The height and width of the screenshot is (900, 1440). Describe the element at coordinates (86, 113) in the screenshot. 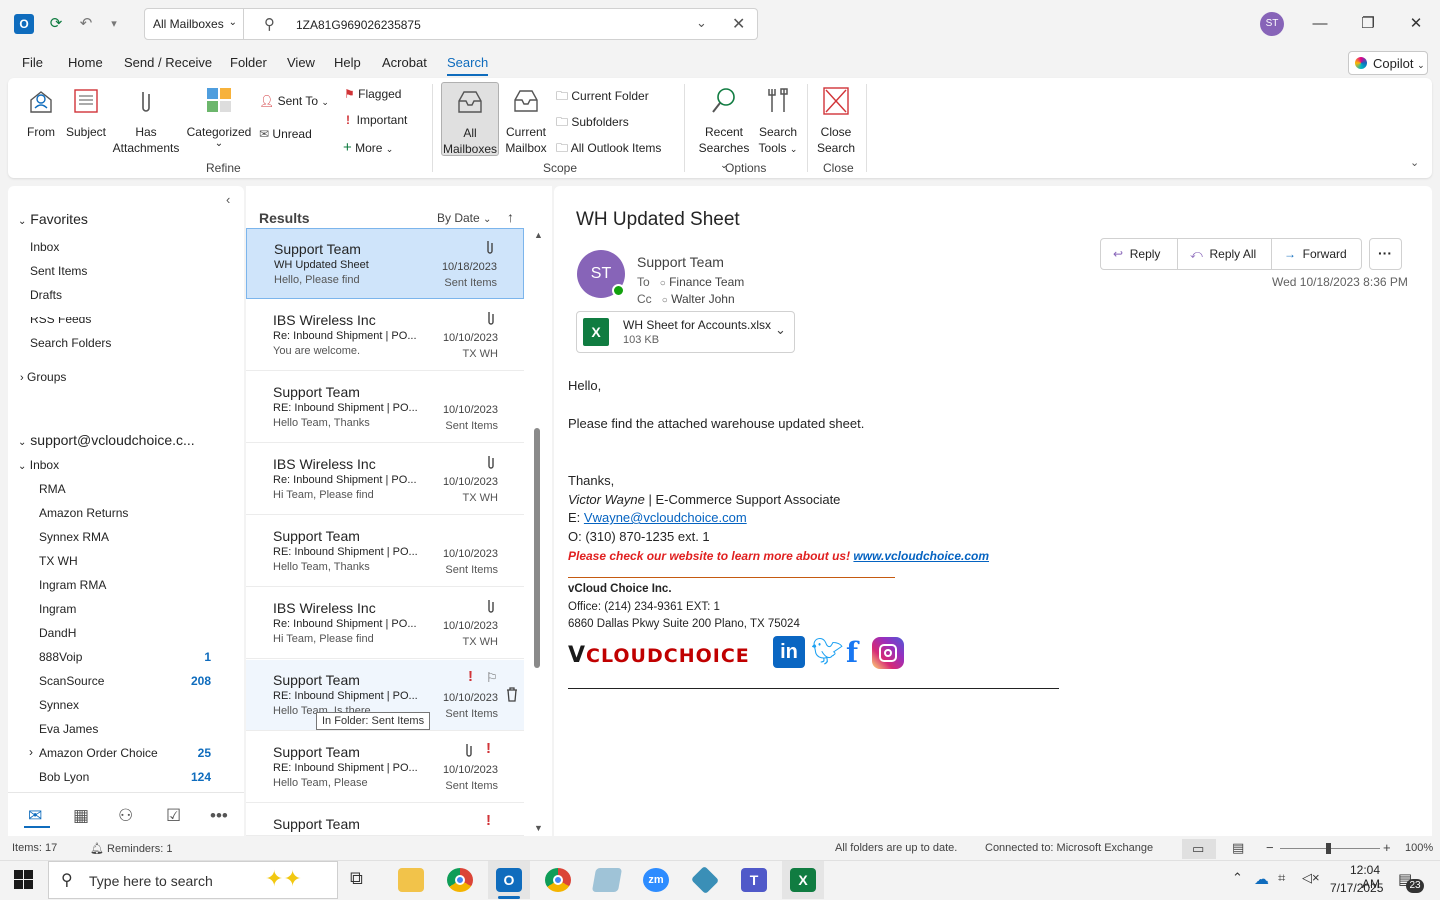

I see `subject-button: Subject` at that location.